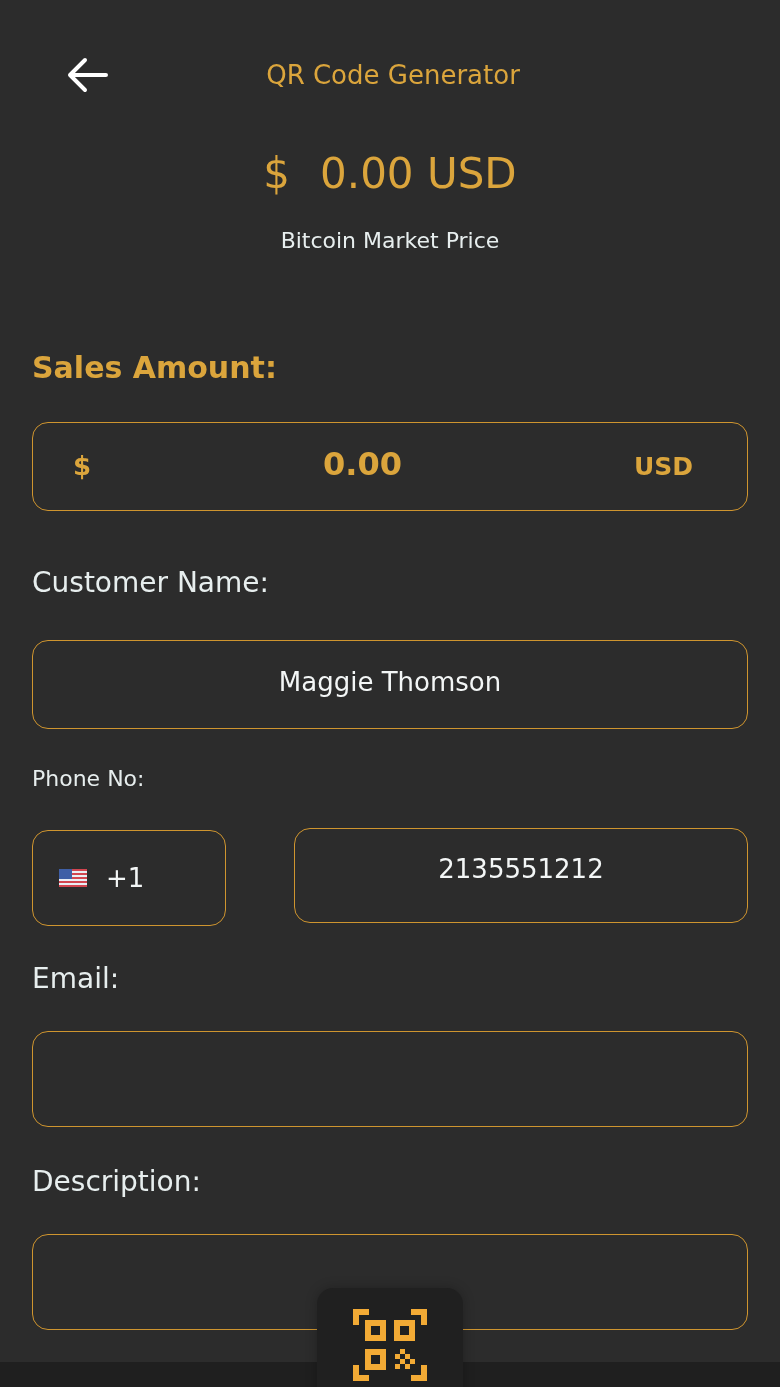 The height and width of the screenshot is (1387, 780). Describe the element at coordinates (362, 464) in the screenshot. I see `amount-value: 0.00` at that location.